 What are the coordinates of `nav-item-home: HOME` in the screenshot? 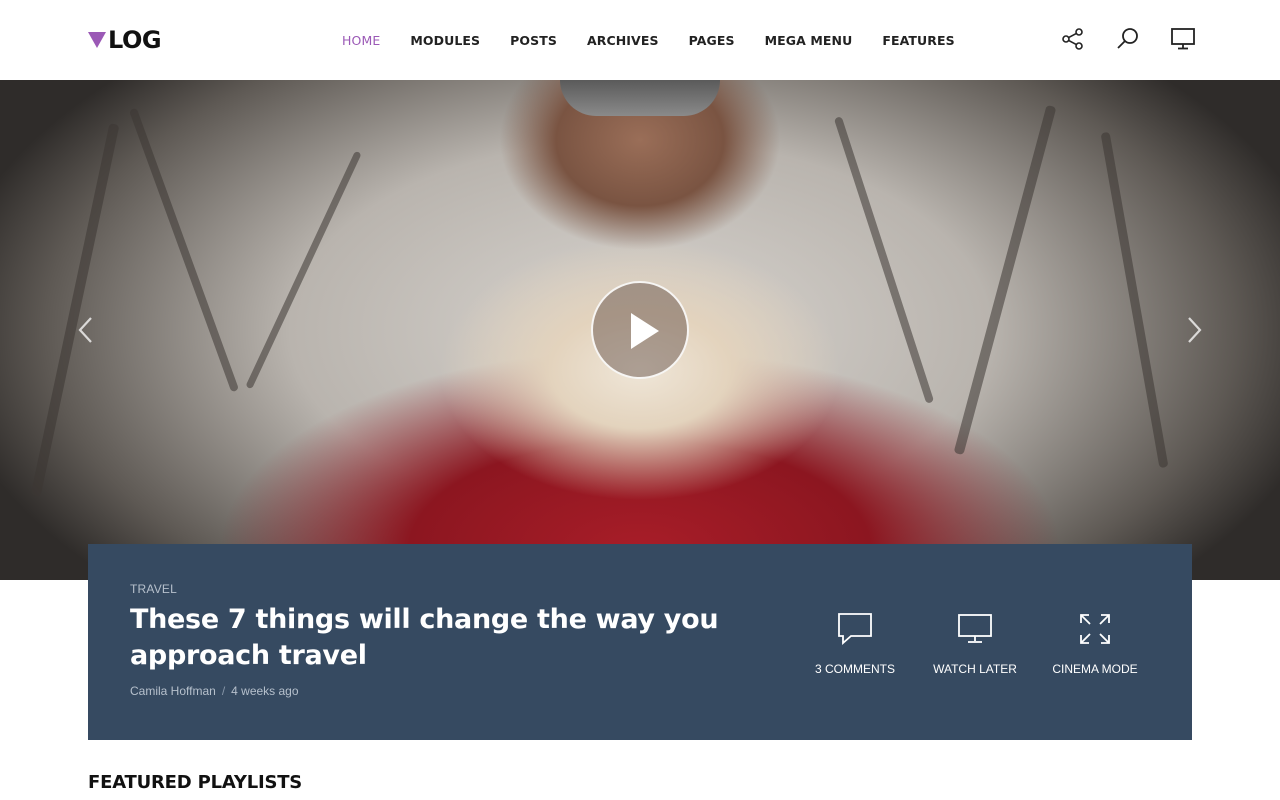 It's located at (361, 40).